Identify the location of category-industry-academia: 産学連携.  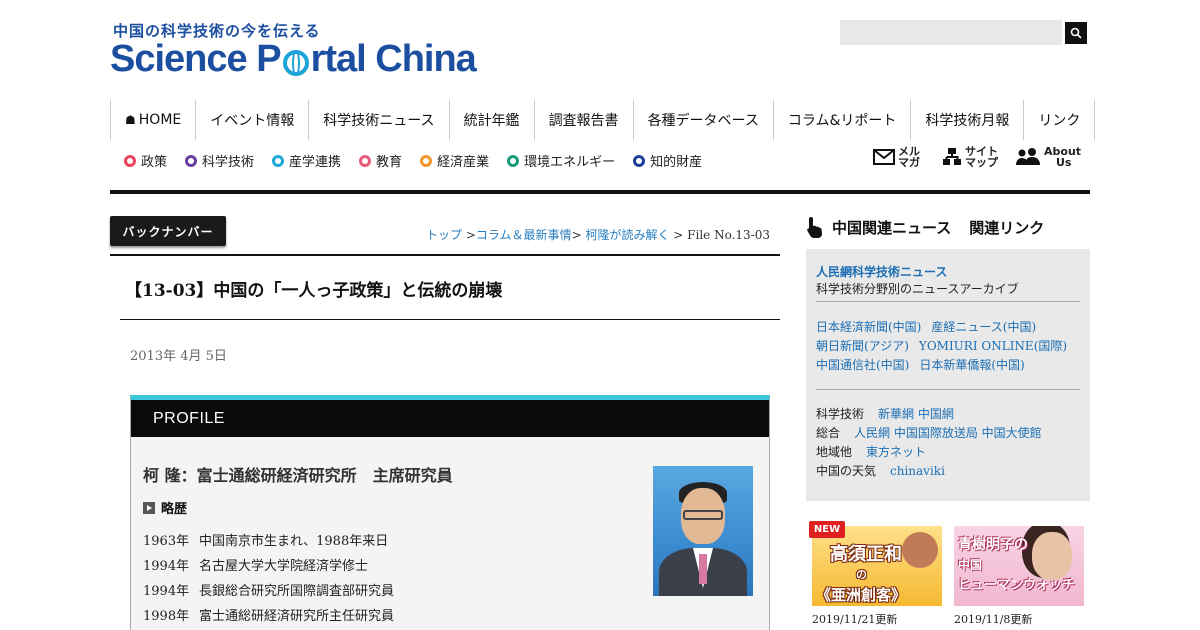
(306, 160).